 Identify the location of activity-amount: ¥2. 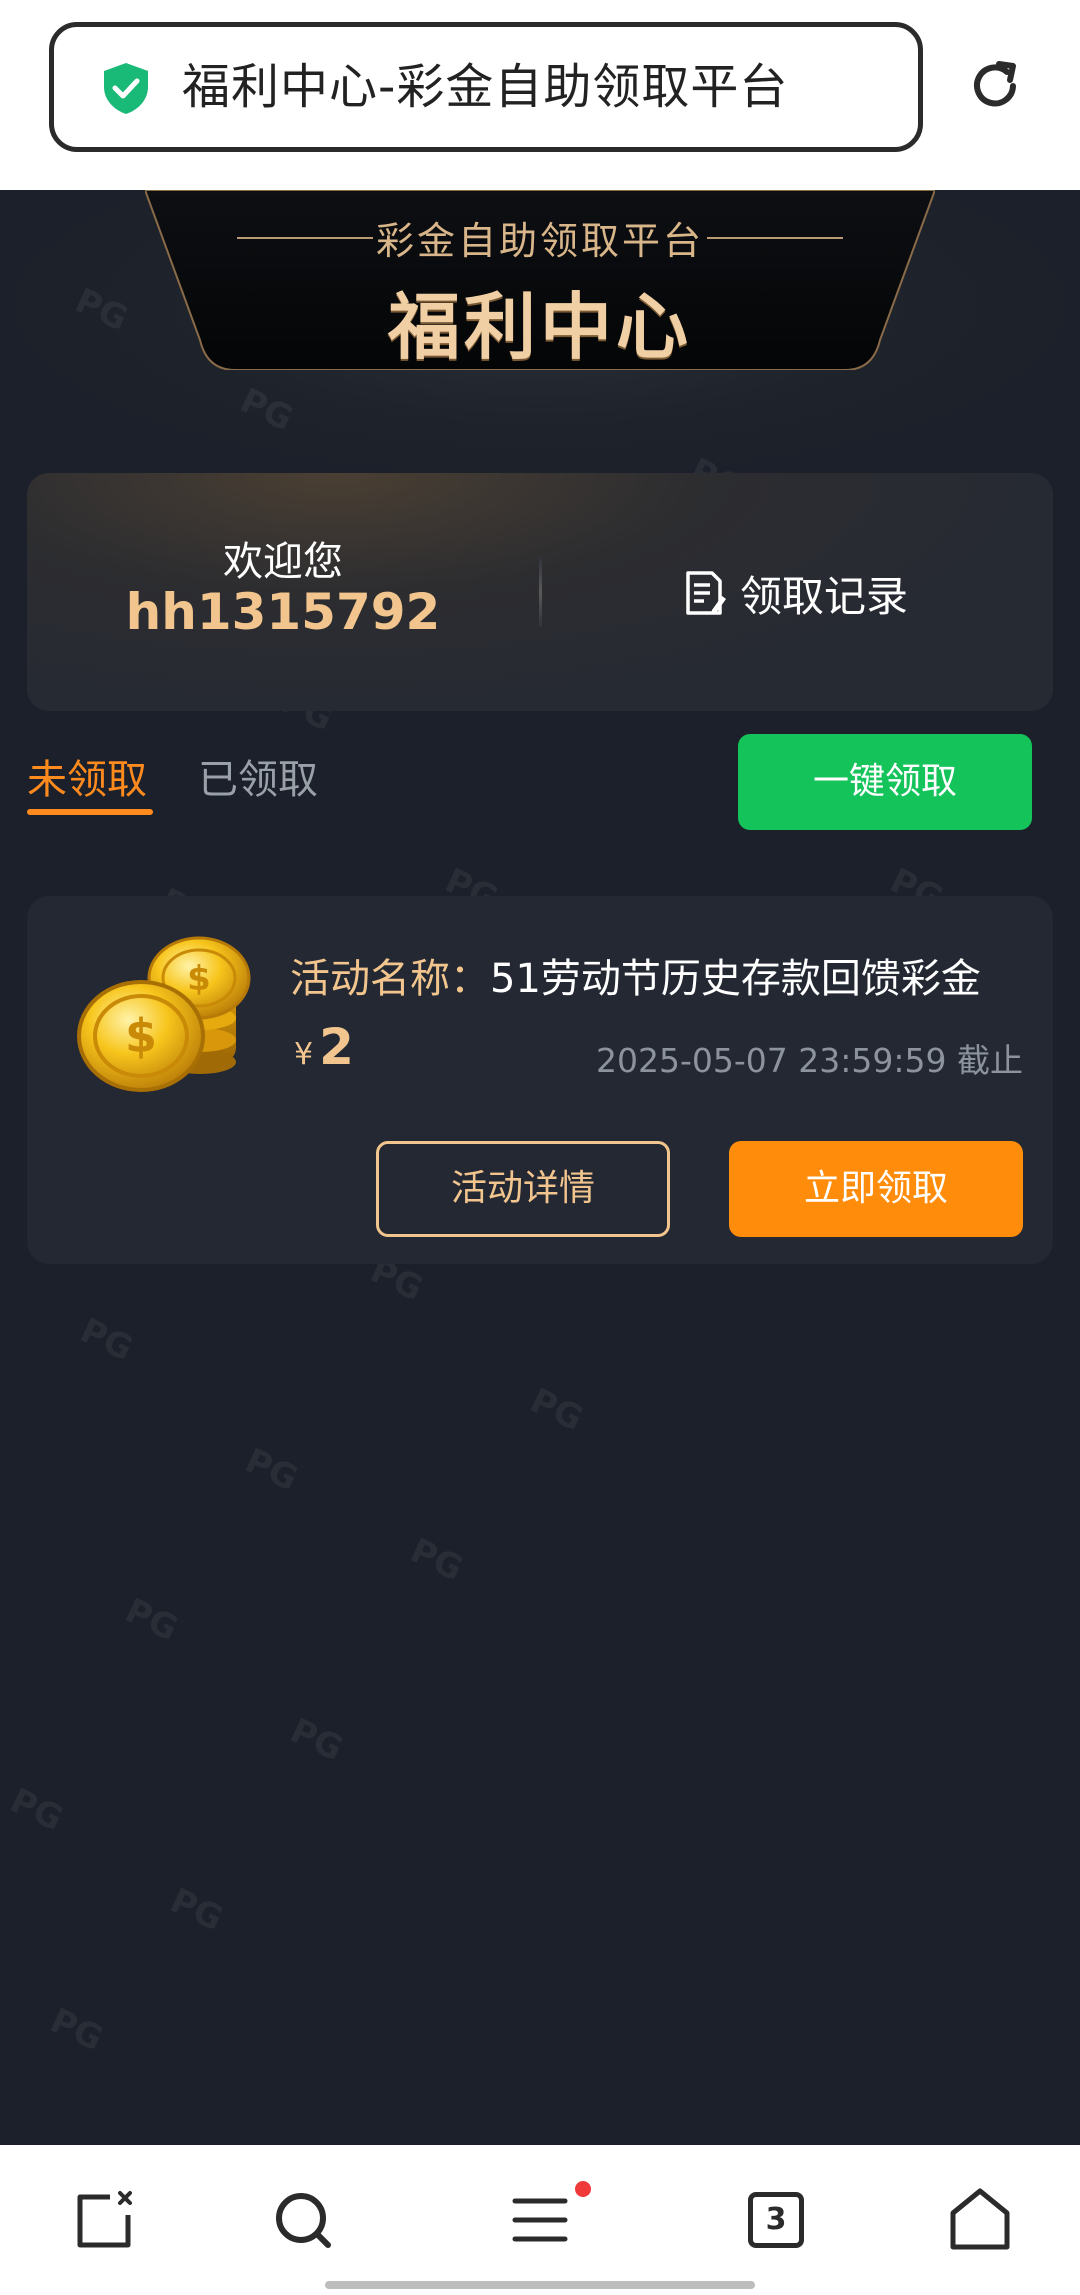
(324, 1047).